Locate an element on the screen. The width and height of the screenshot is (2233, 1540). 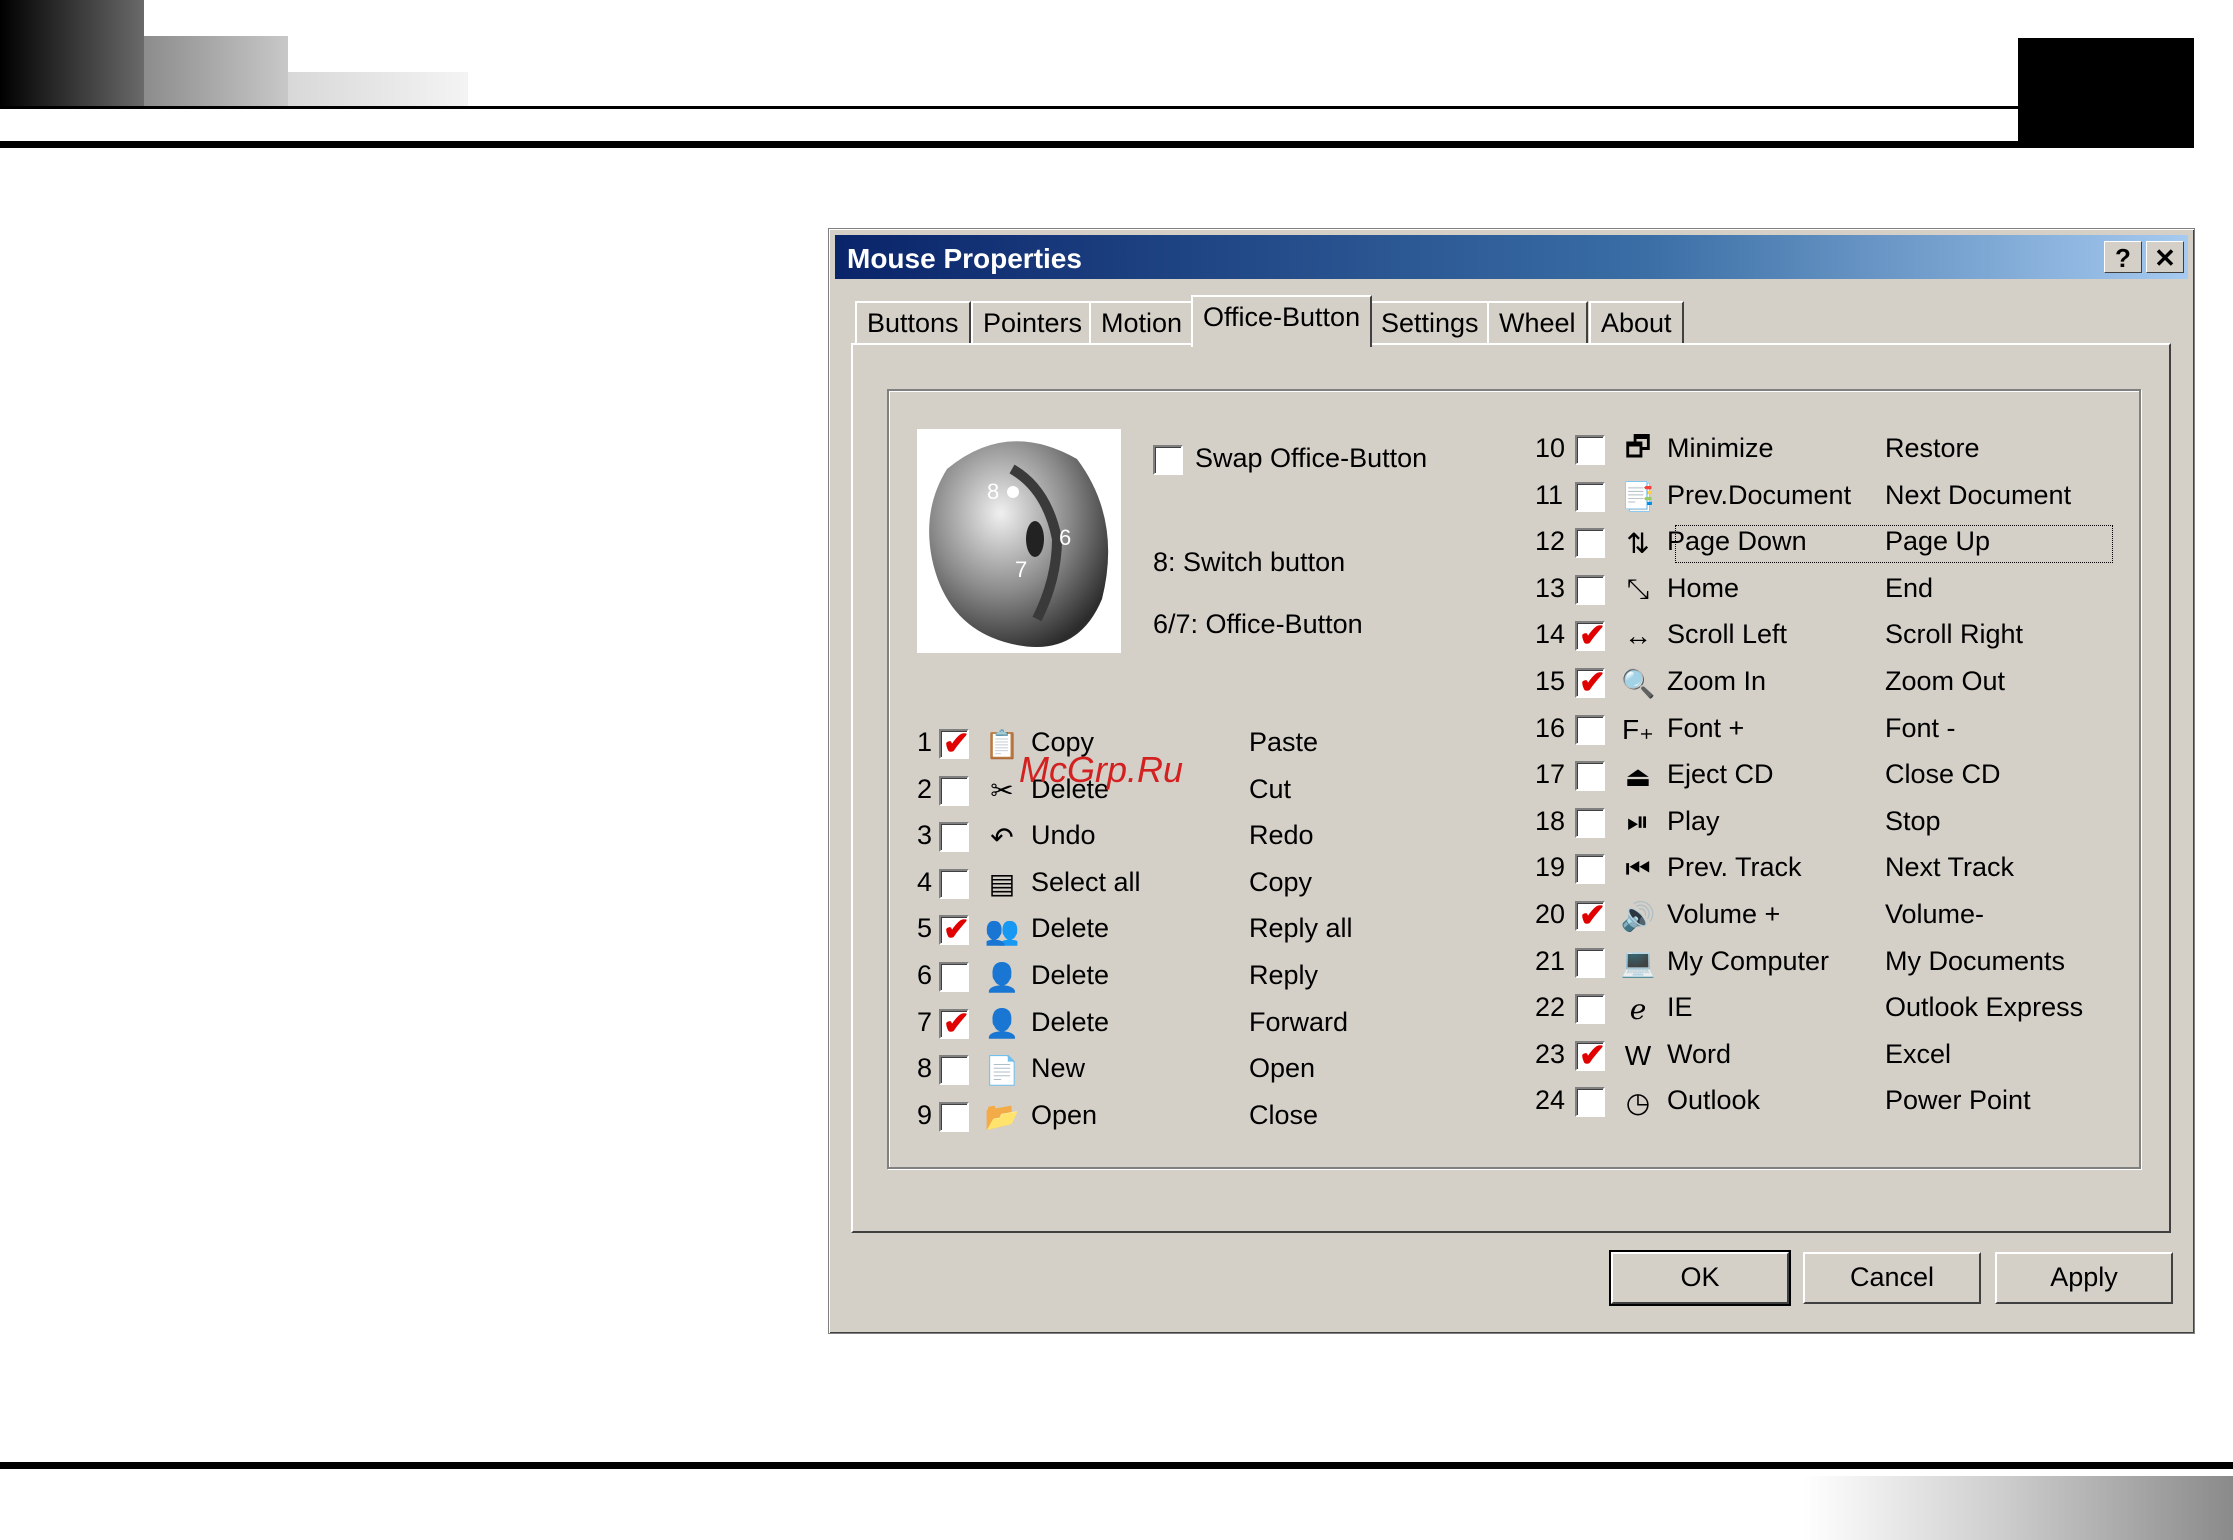
mouse-label-7: 7 is located at coordinates (1021, 569).